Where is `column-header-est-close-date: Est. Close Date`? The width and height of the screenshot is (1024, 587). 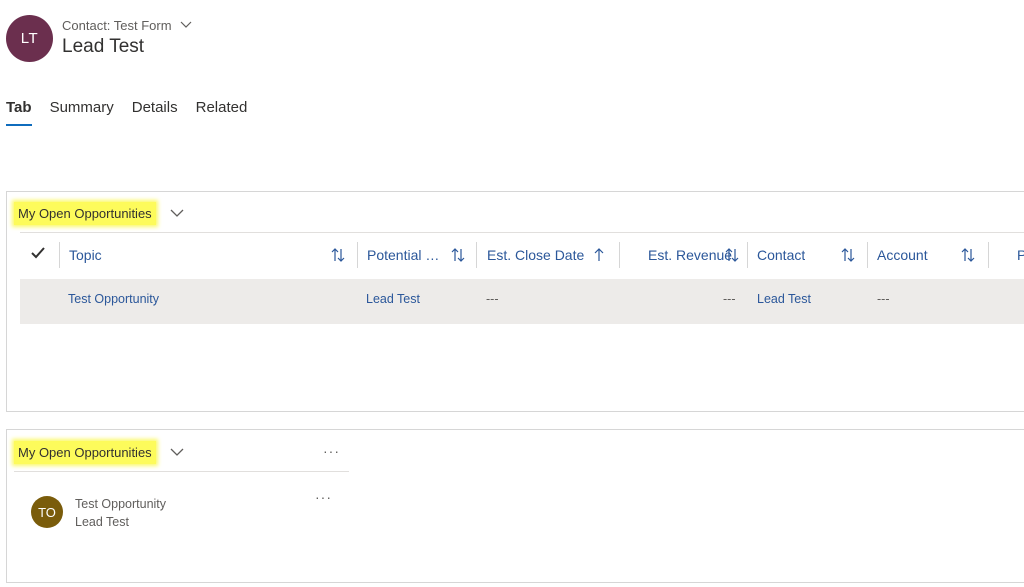 column-header-est-close-date: Est. Close Date is located at coordinates (549, 255).